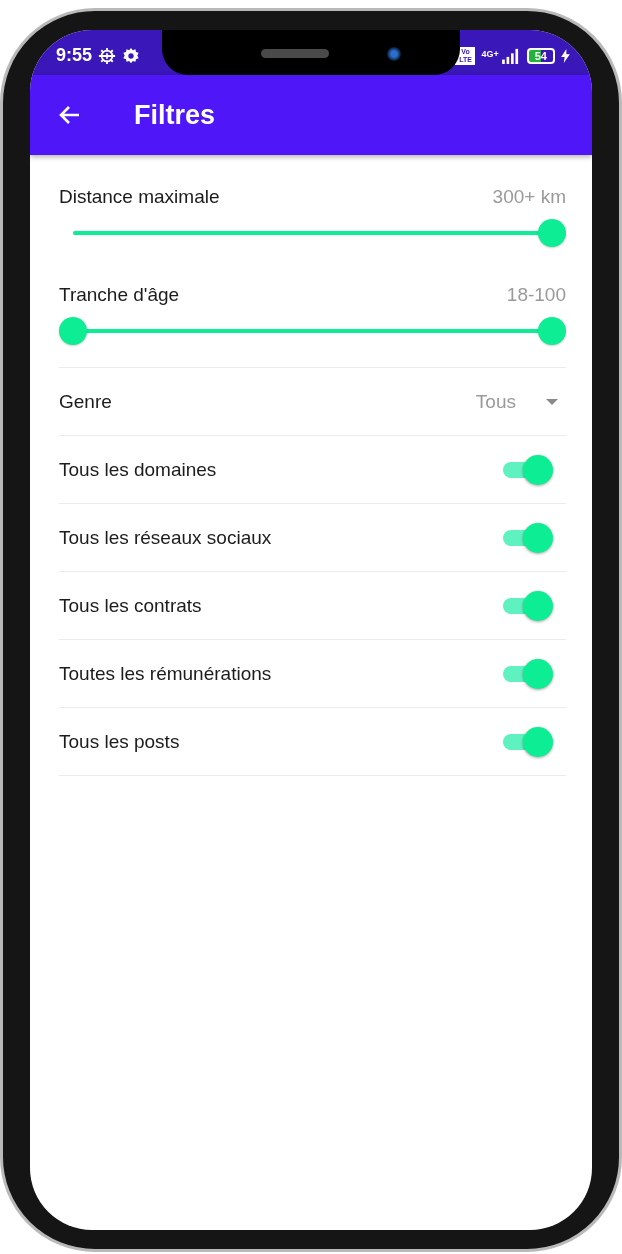 The image size is (622, 1254). What do you see at coordinates (107, 55) in the screenshot?
I see `gear-icon` at bounding box center [107, 55].